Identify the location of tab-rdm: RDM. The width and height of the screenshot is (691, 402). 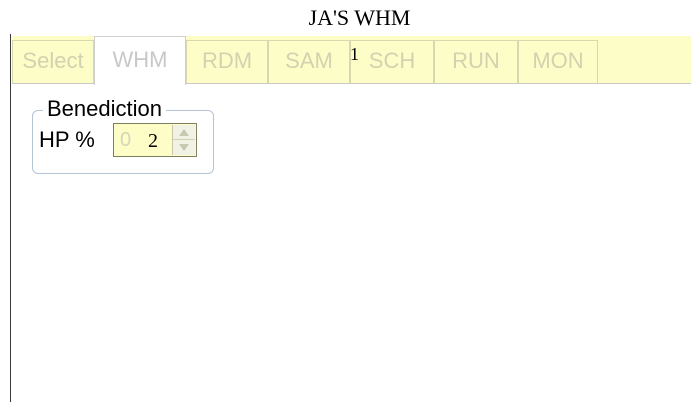
(227, 61).